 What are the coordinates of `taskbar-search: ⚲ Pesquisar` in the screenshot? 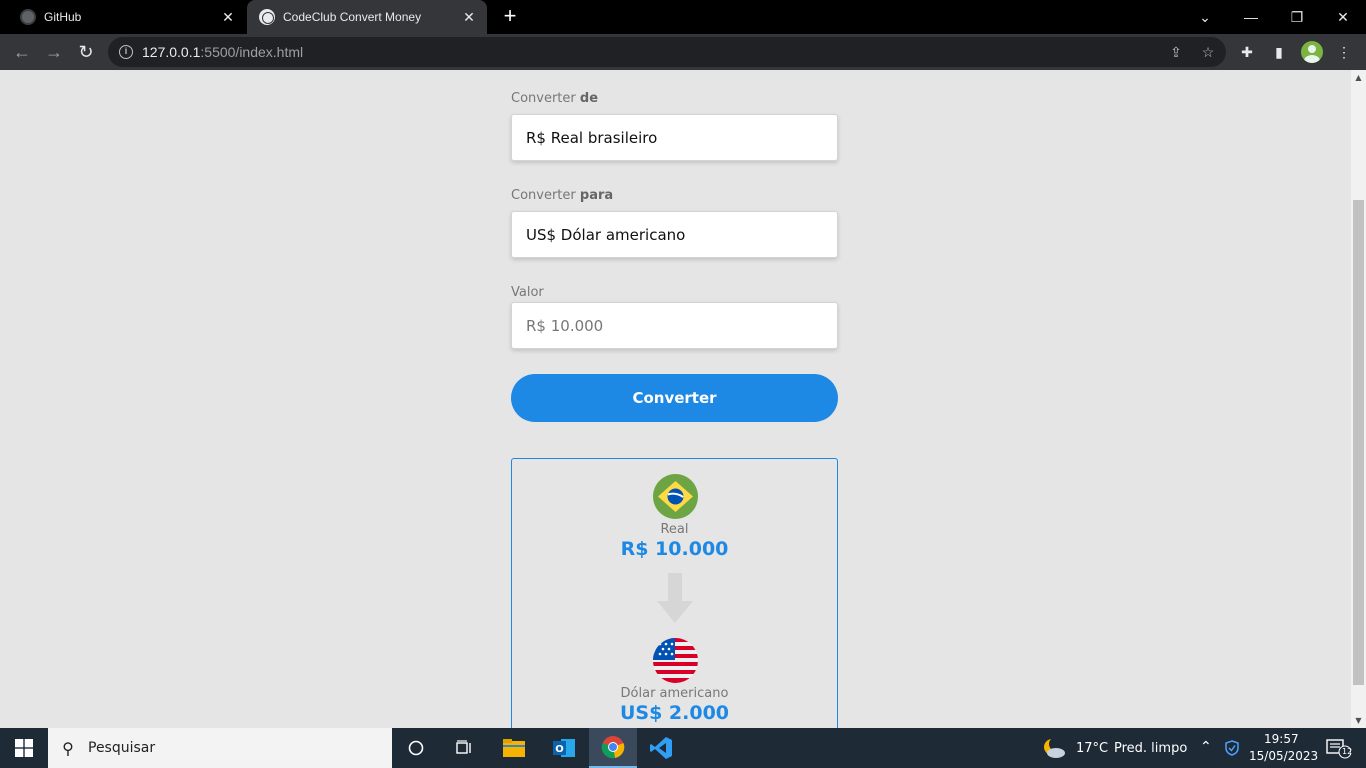 It's located at (220, 748).